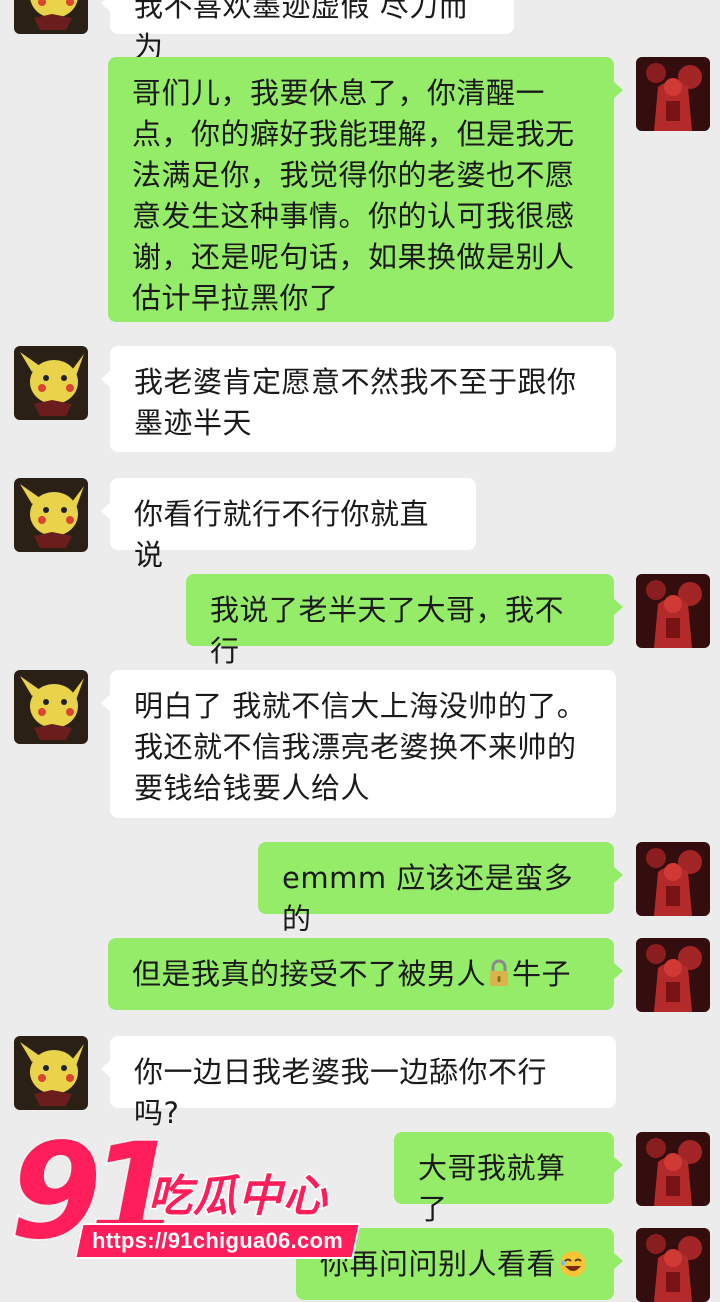 This screenshot has width=720, height=1302. I want to click on watermark-name: 吃瓜中心, so click(238, 1196).